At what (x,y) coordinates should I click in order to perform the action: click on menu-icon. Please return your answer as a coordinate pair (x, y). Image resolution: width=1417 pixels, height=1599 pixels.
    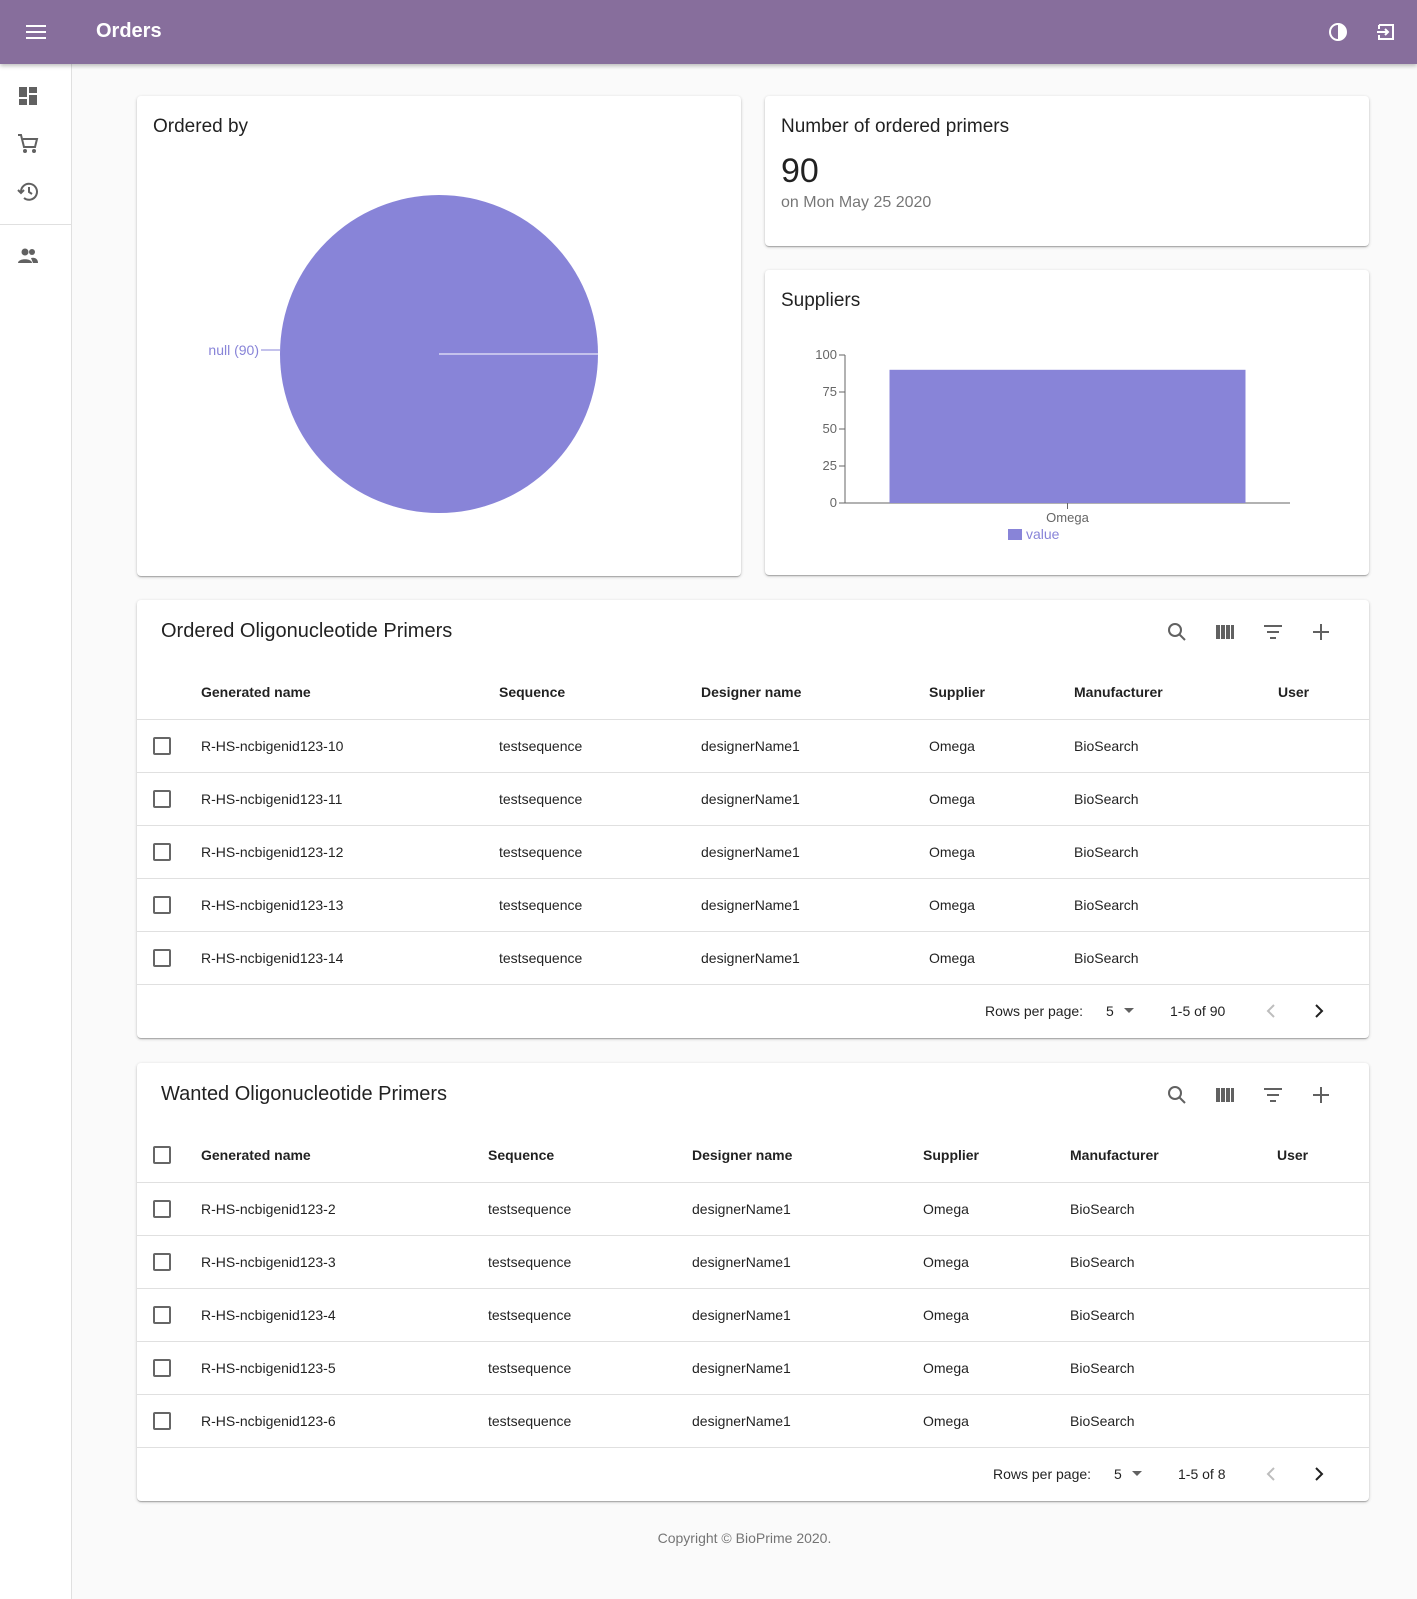
    Looking at the image, I should click on (36, 32).